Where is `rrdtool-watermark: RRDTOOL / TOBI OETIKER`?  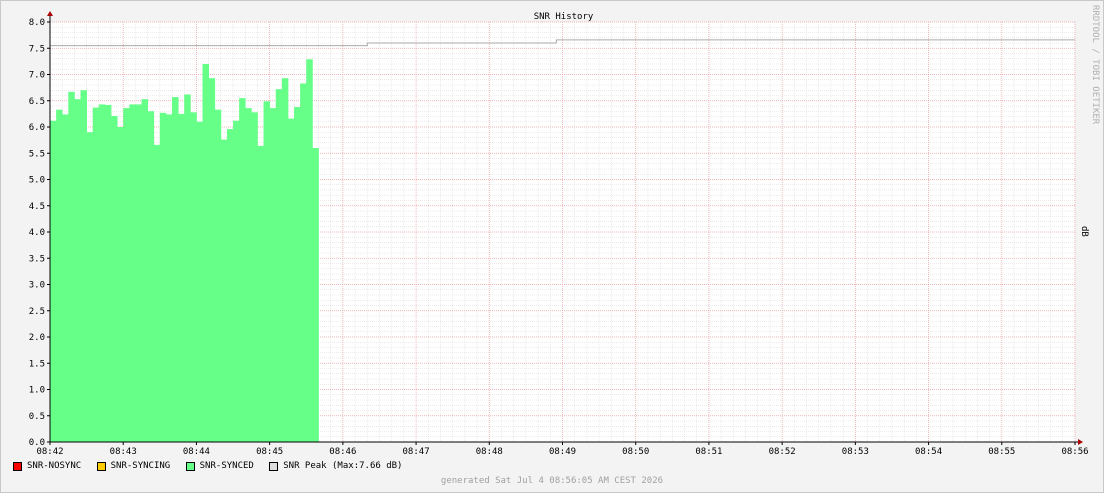 rrdtool-watermark: RRDTOOL / TOBI OETIKER is located at coordinates (1095, 65).